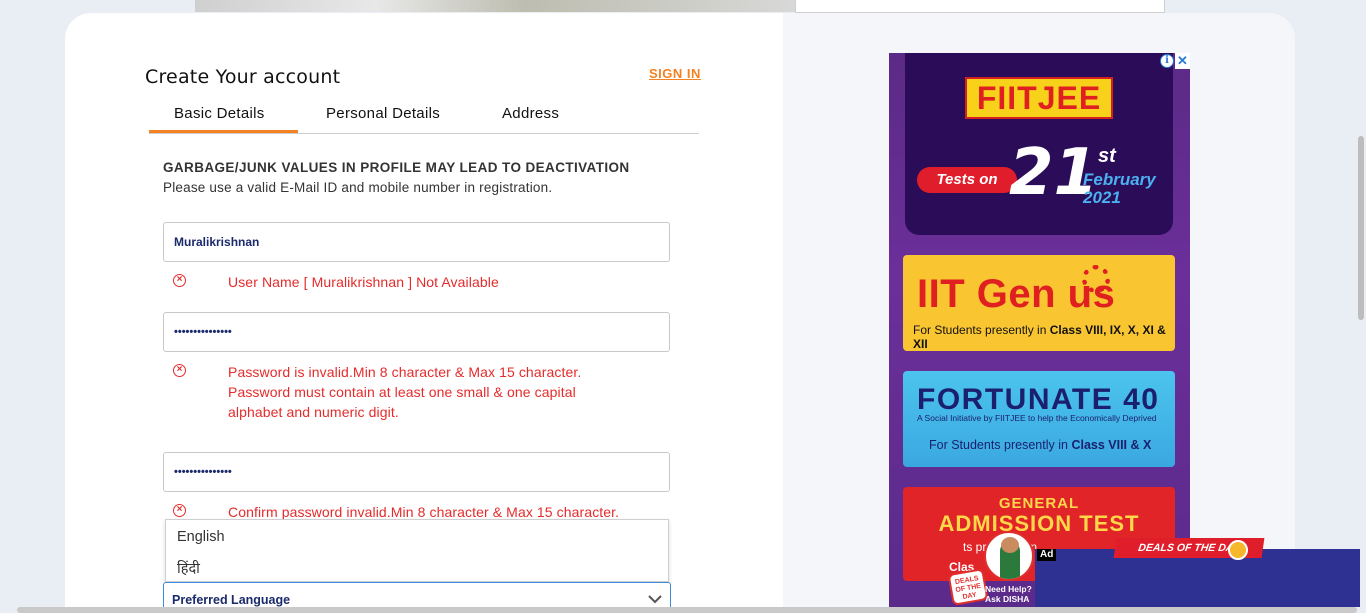 The image size is (1366, 613). Describe the element at coordinates (416, 242) in the screenshot. I see `username-input: Muralikrishnan` at that location.